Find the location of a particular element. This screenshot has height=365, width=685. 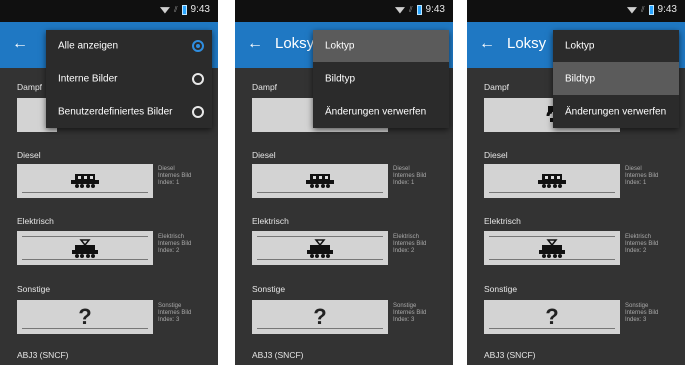

menu-item-interne-bilder: Interne Bilder is located at coordinates (129, 78).